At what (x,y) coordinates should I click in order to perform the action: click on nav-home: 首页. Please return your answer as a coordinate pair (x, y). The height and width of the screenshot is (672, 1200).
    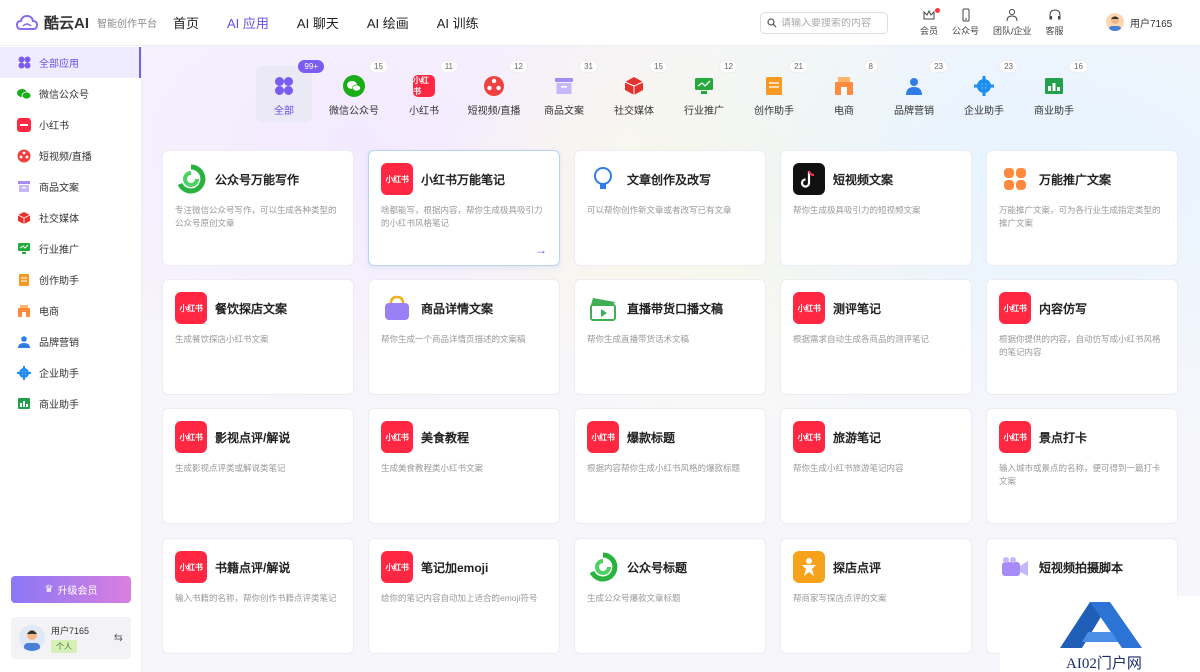
    Looking at the image, I should click on (186, 22).